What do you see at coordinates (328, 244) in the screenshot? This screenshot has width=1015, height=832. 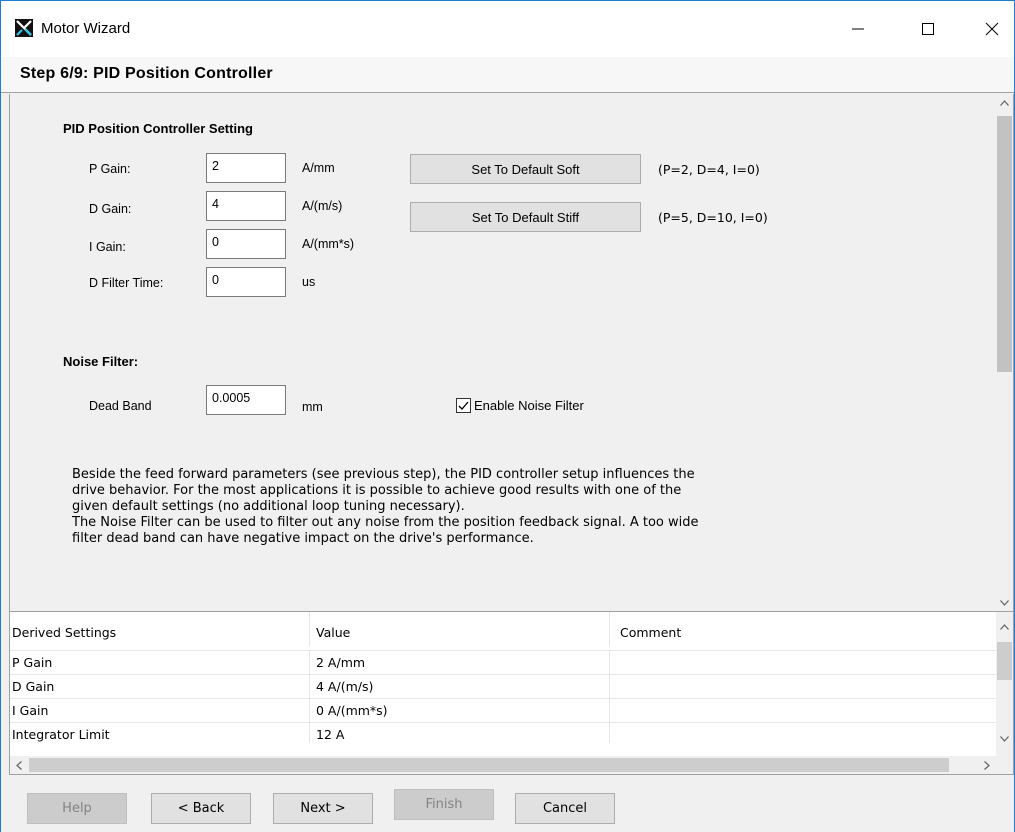 I see `i-gain-unit: A/(mm*s)` at bounding box center [328, 244].